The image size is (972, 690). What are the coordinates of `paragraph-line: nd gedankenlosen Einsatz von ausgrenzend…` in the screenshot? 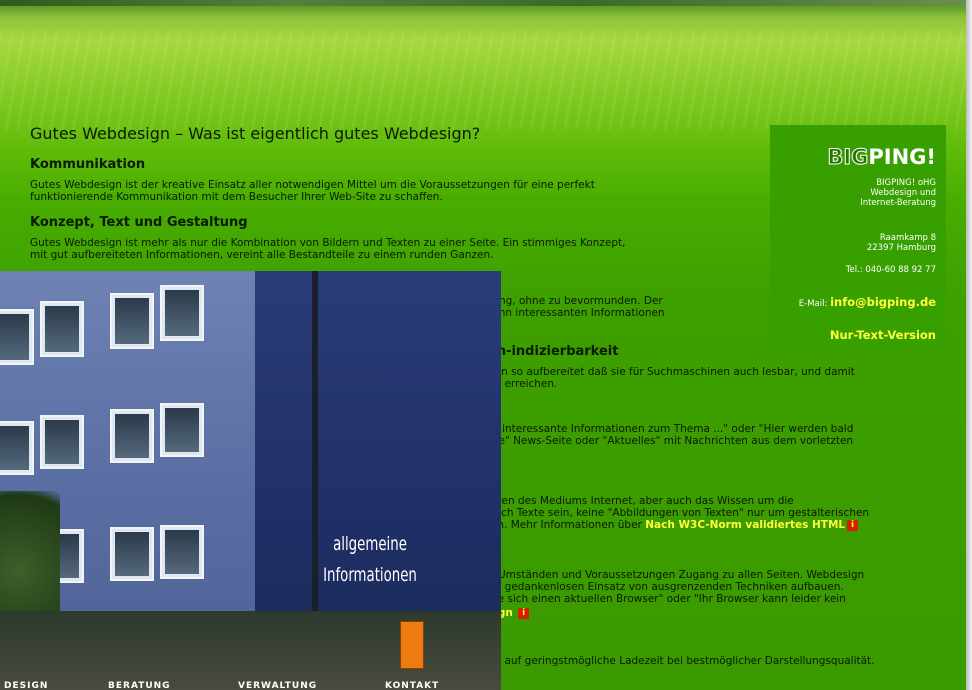 It's located at (666, 587).